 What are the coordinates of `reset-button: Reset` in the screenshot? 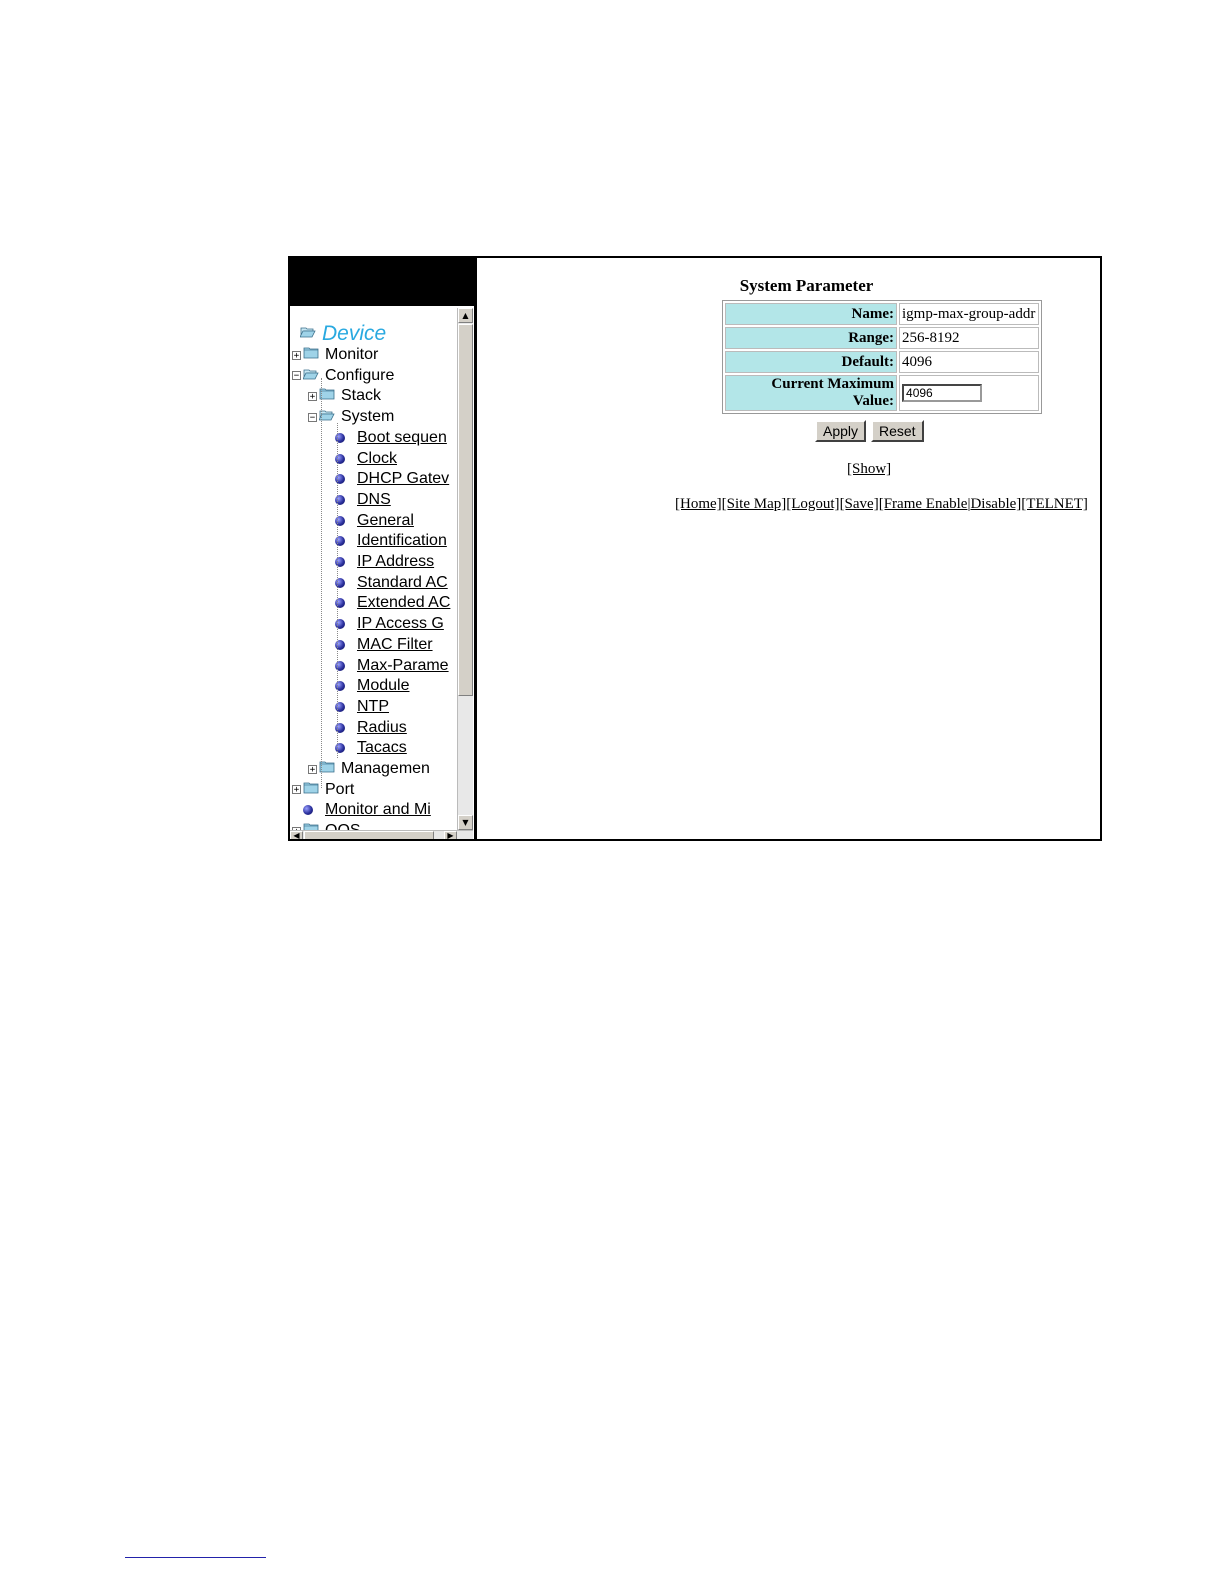 It's located at (897, 431).